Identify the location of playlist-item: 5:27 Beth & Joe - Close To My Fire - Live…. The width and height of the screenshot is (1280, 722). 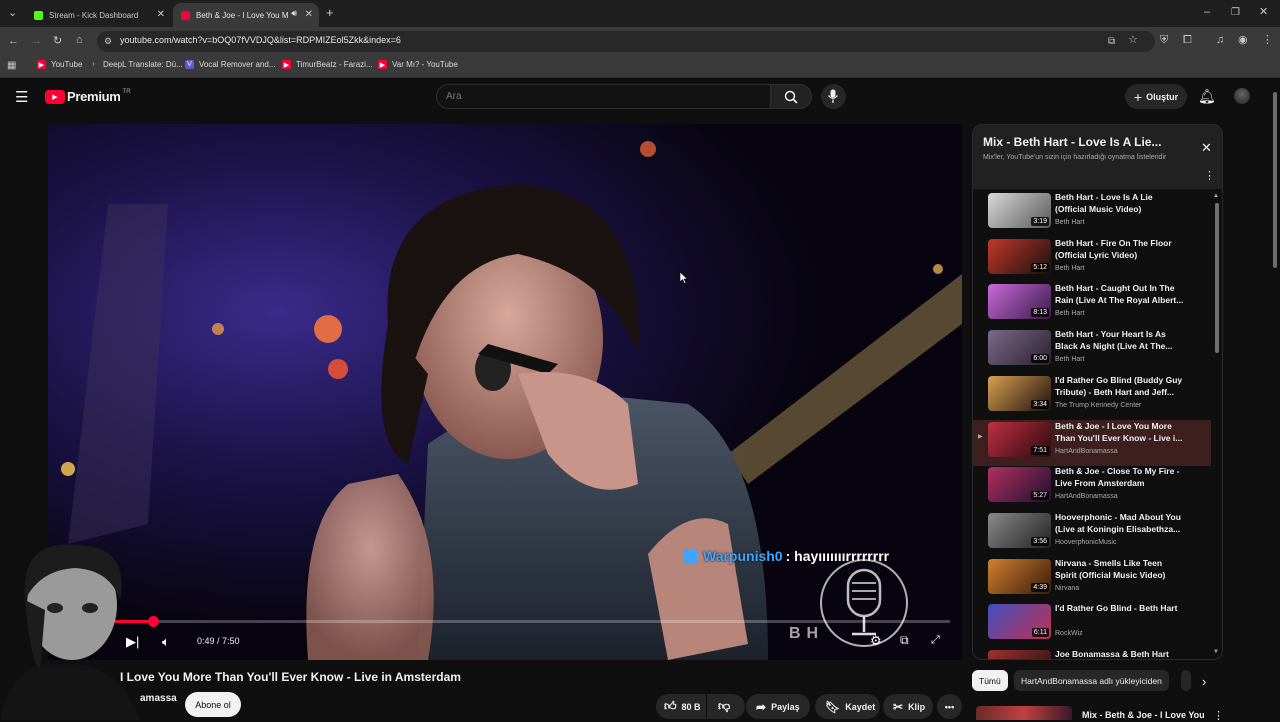
(1092, 488).